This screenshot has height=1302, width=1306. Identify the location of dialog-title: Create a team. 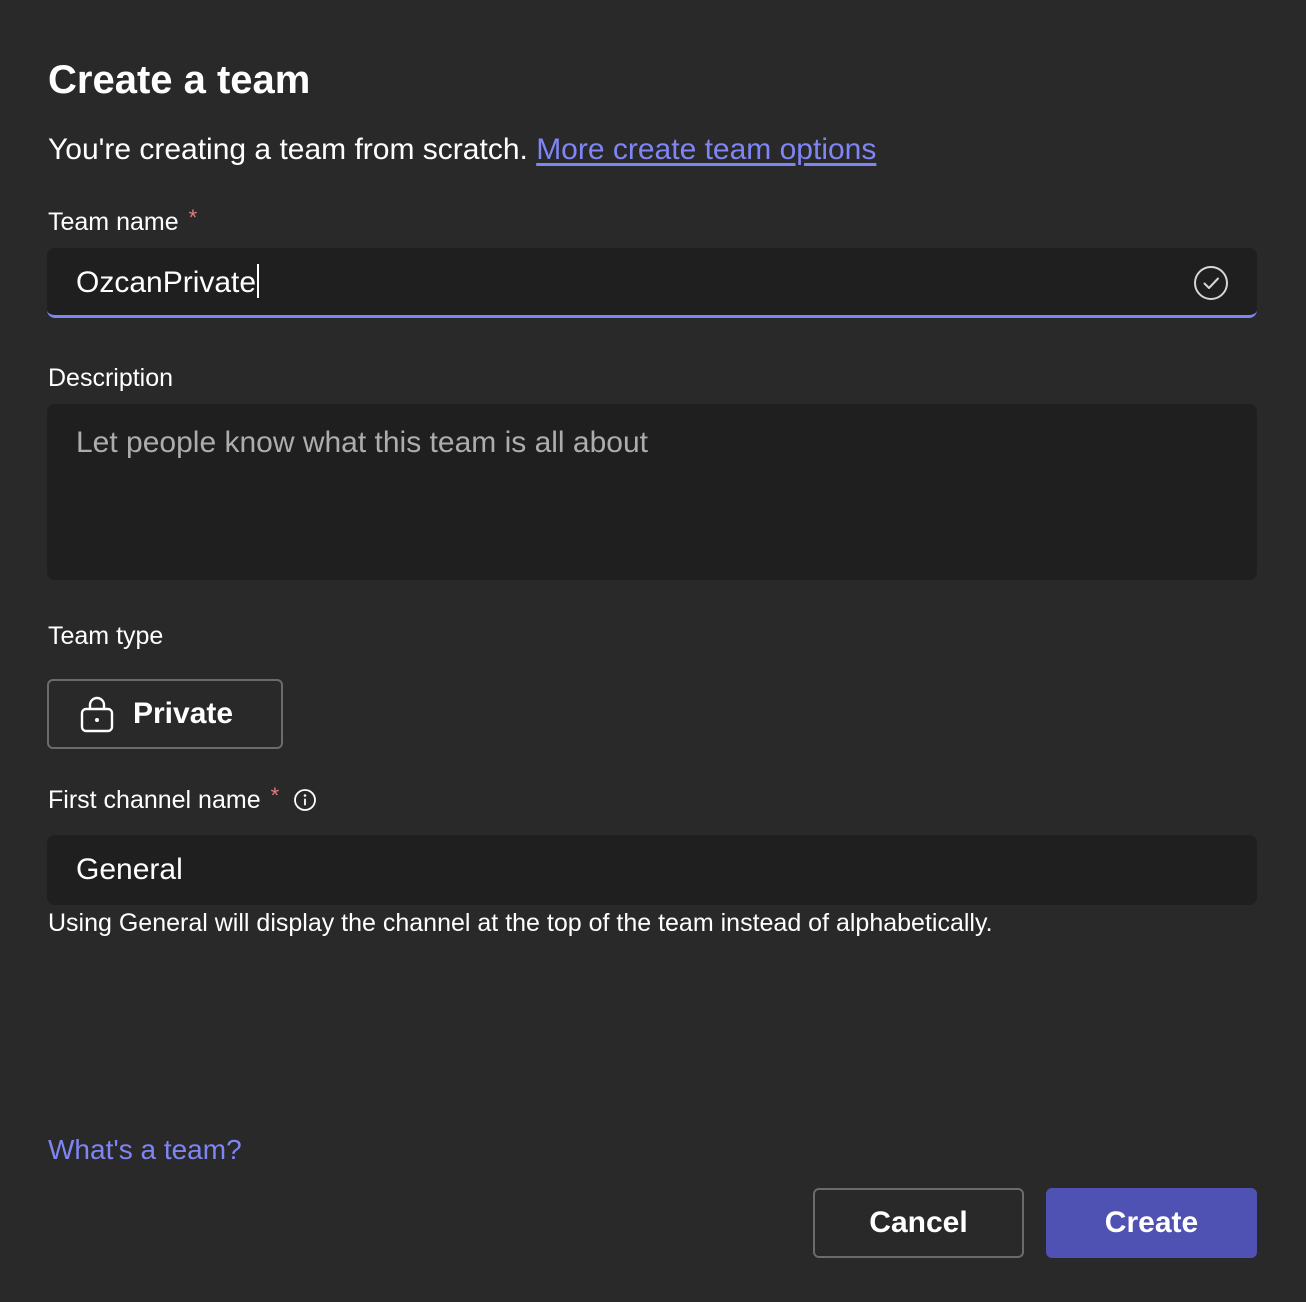
(179, 80).